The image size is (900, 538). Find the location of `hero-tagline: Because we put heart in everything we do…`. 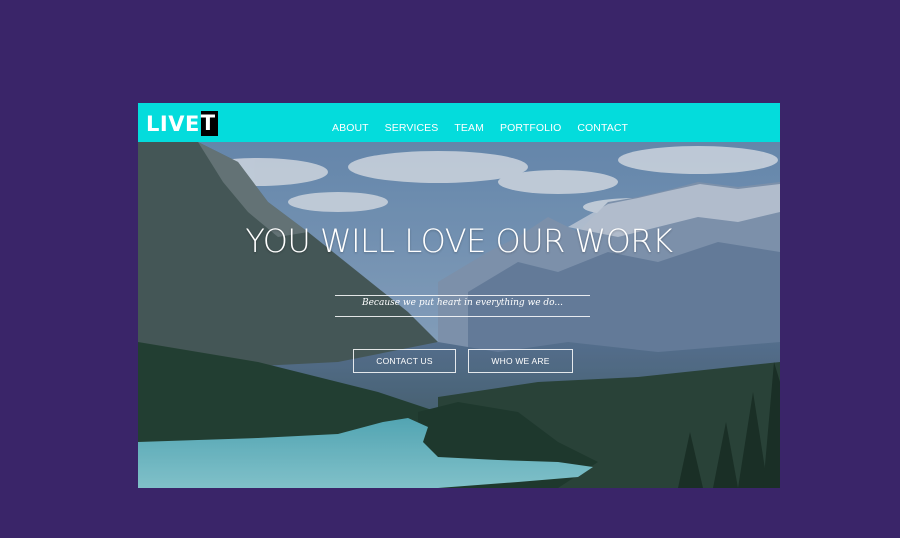

hero-tagline: Because we put heart in everything we do… is located at coordinates (462, 303).